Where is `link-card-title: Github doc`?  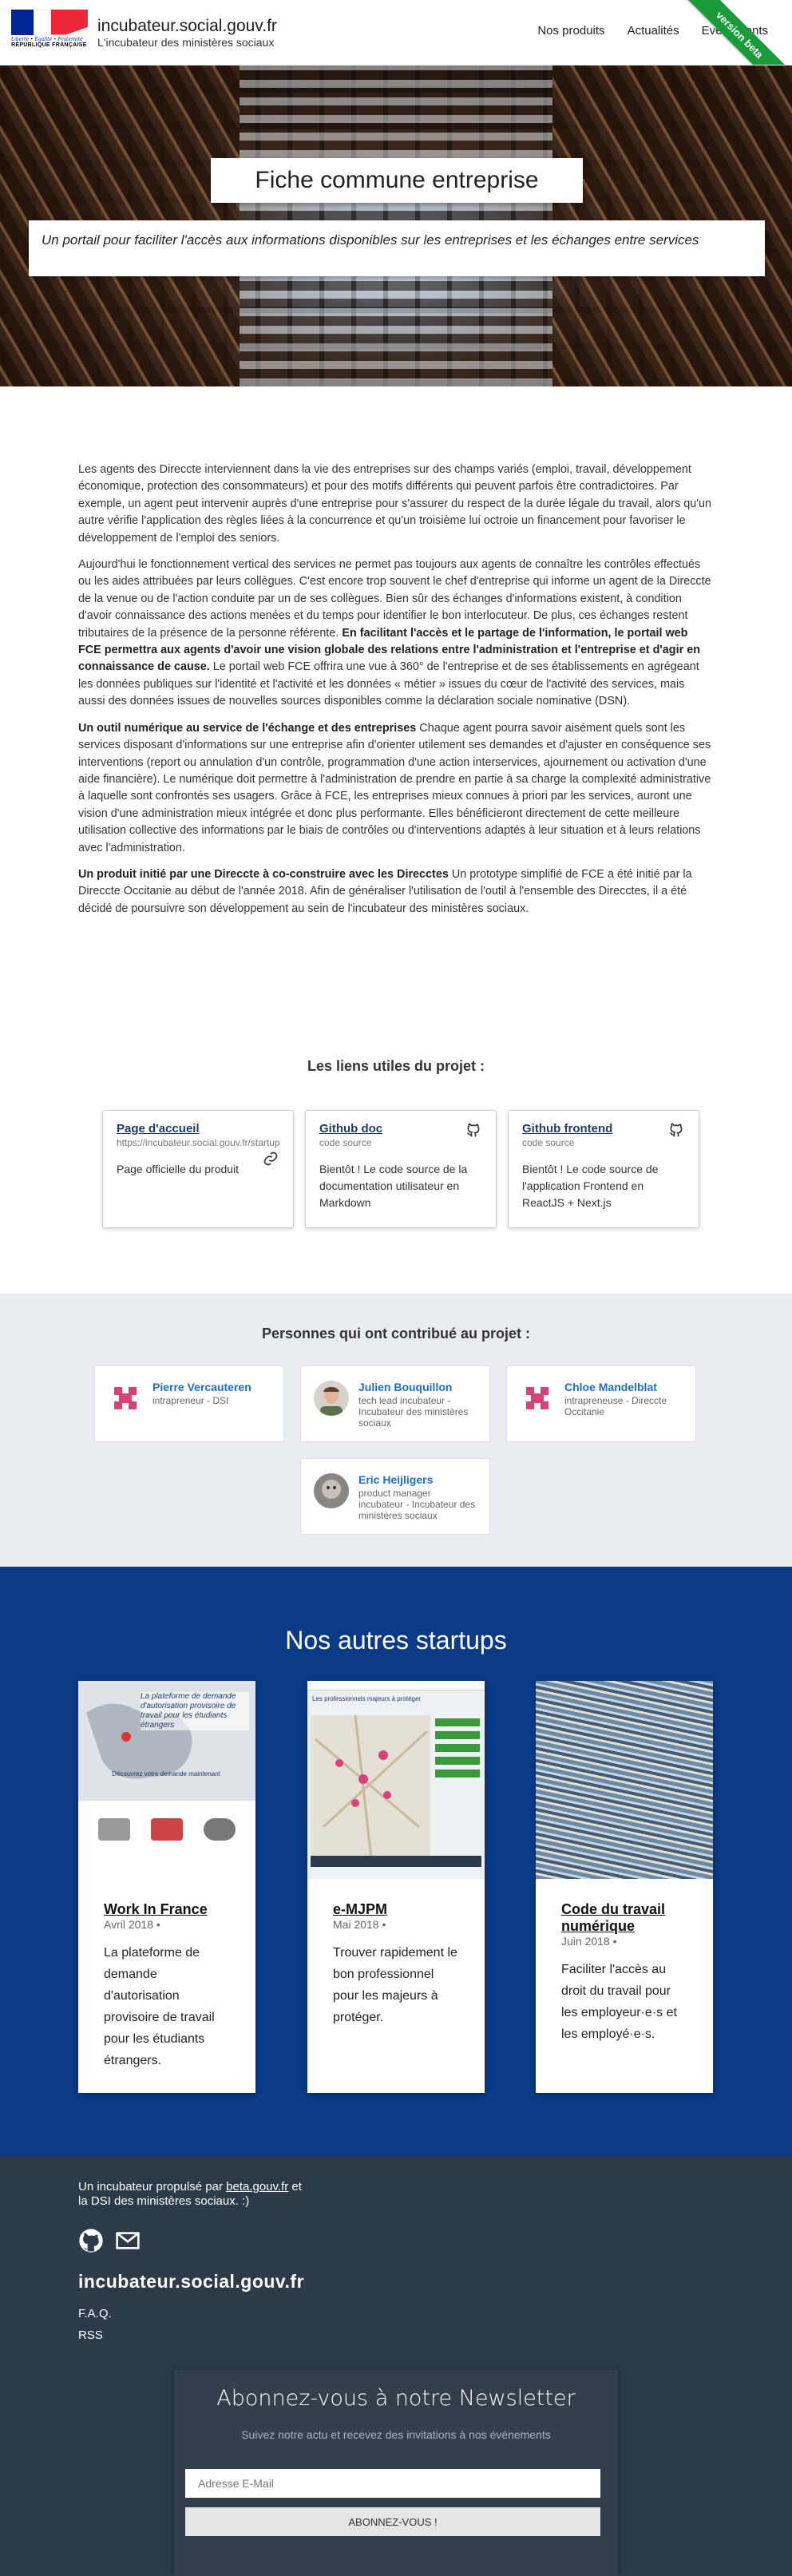
link-card-title: Github doc is located at coordinates (350, 1128).